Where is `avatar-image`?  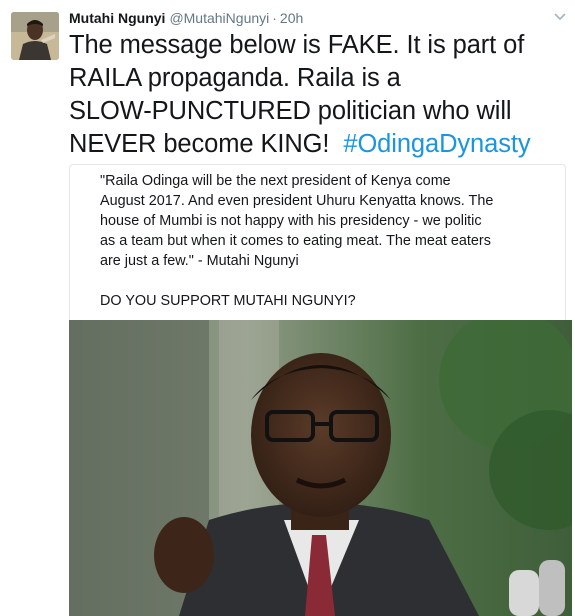 avatar-image is located at coordinates (35, 36).